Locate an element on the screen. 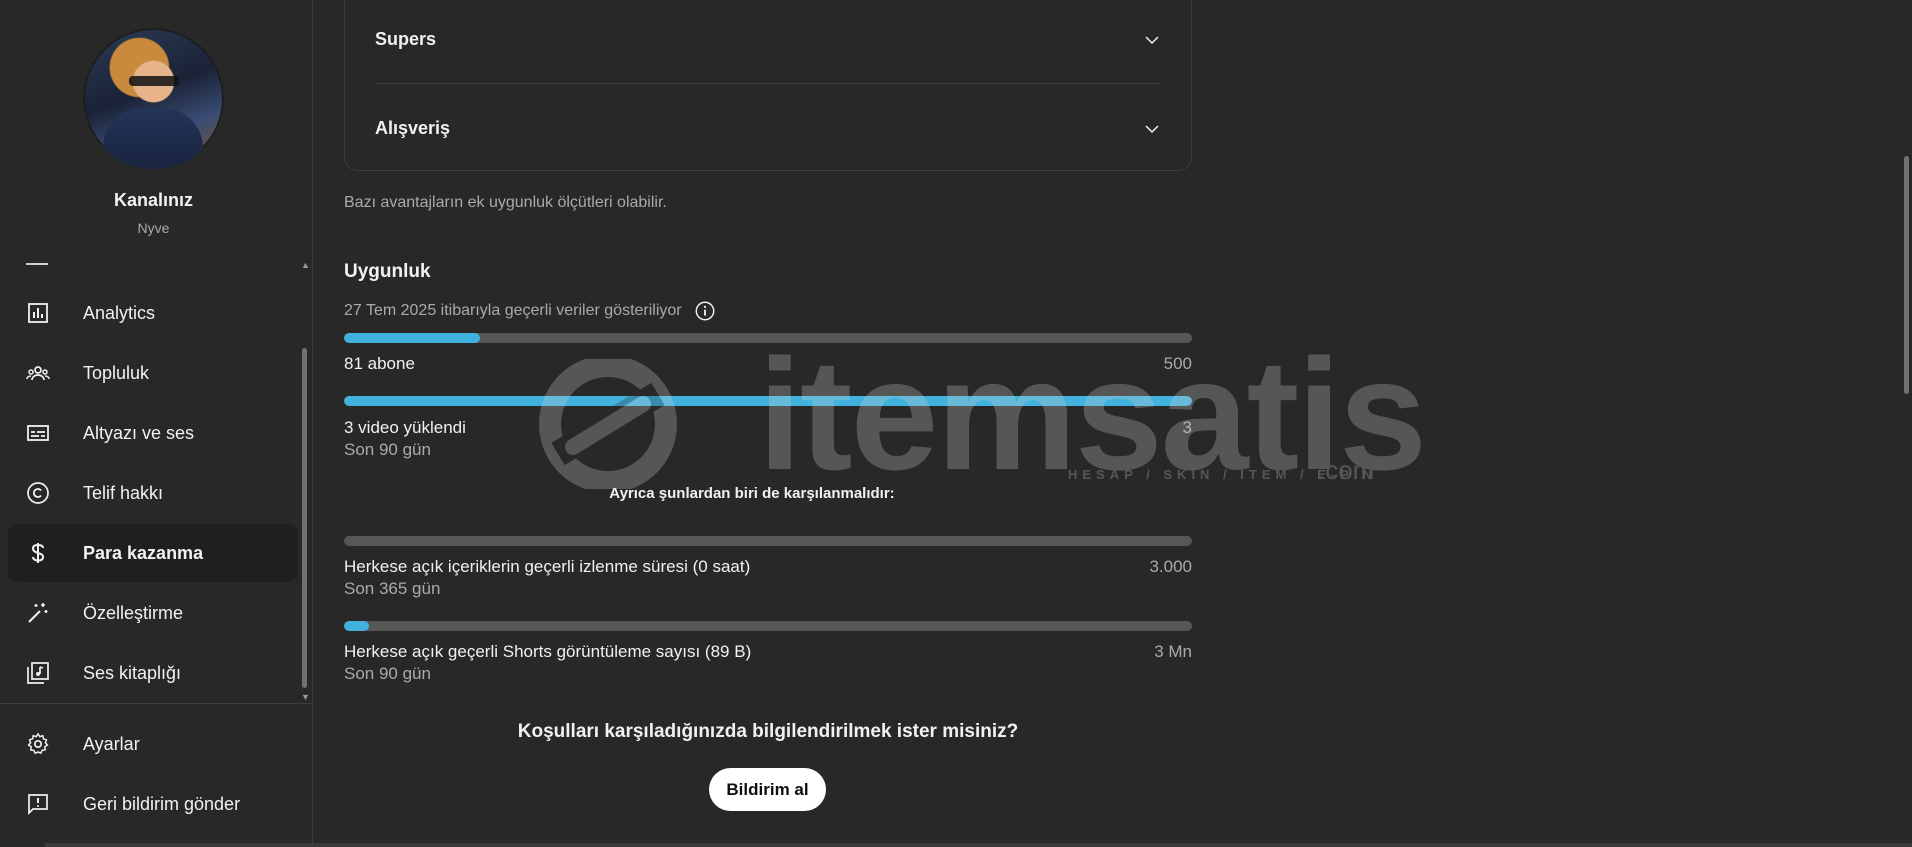  subscribers-label: 81 abone is located at coordinates (379, 363).